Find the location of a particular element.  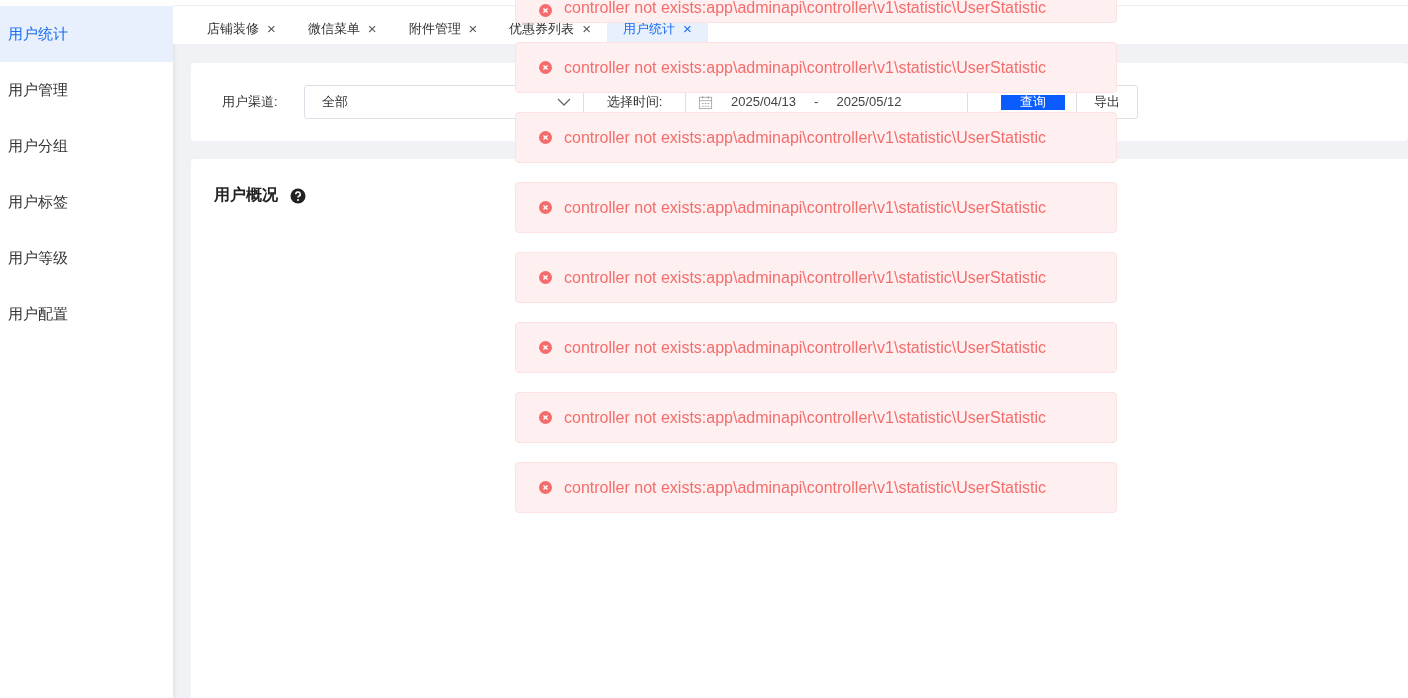

sidebar-item: 用户统计 is located at coordinates (86, 34).